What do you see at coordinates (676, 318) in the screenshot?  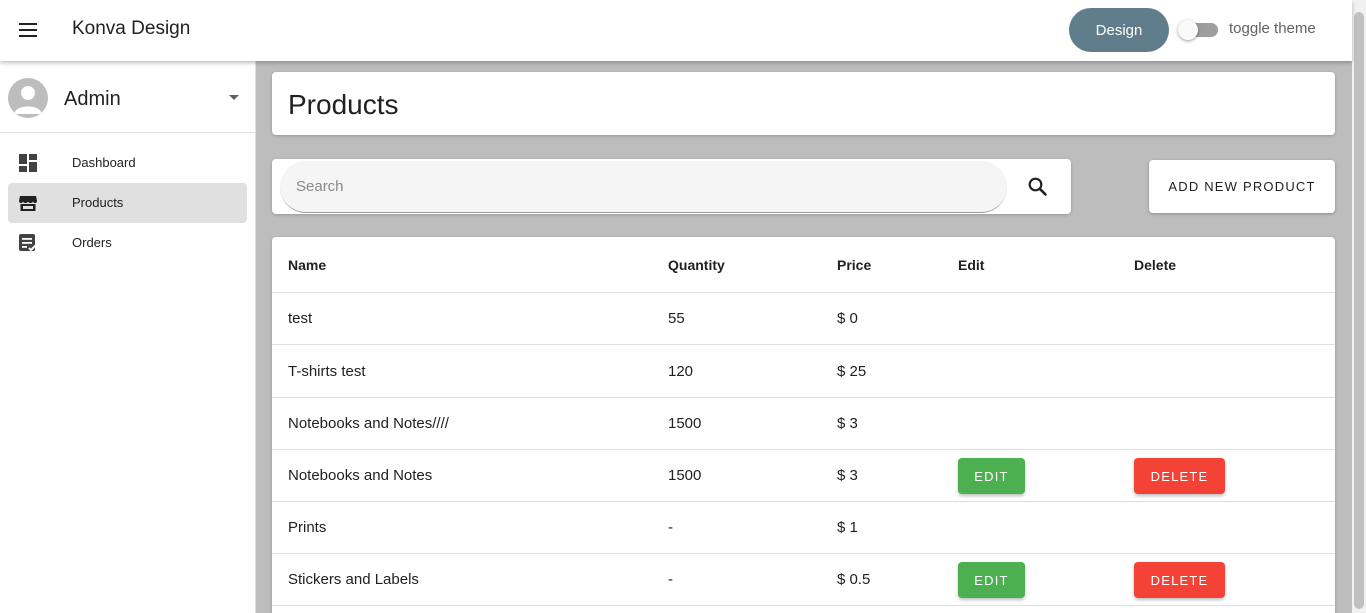 I see `product-quantity: 55` at bounding box center [676, 318].